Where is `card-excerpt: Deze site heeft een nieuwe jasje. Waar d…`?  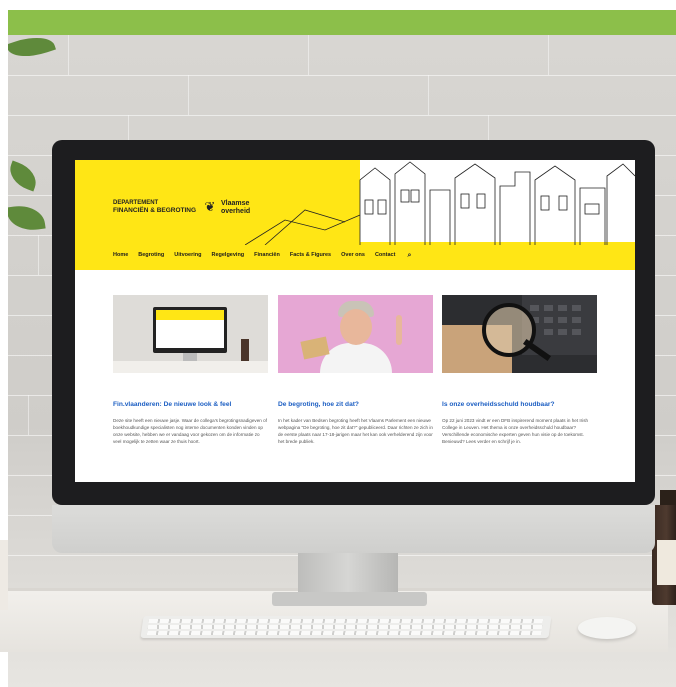 card-excerpt: Deze site heeft een nieuwe jasje. Waar d… is located at coordinates (190, 431).